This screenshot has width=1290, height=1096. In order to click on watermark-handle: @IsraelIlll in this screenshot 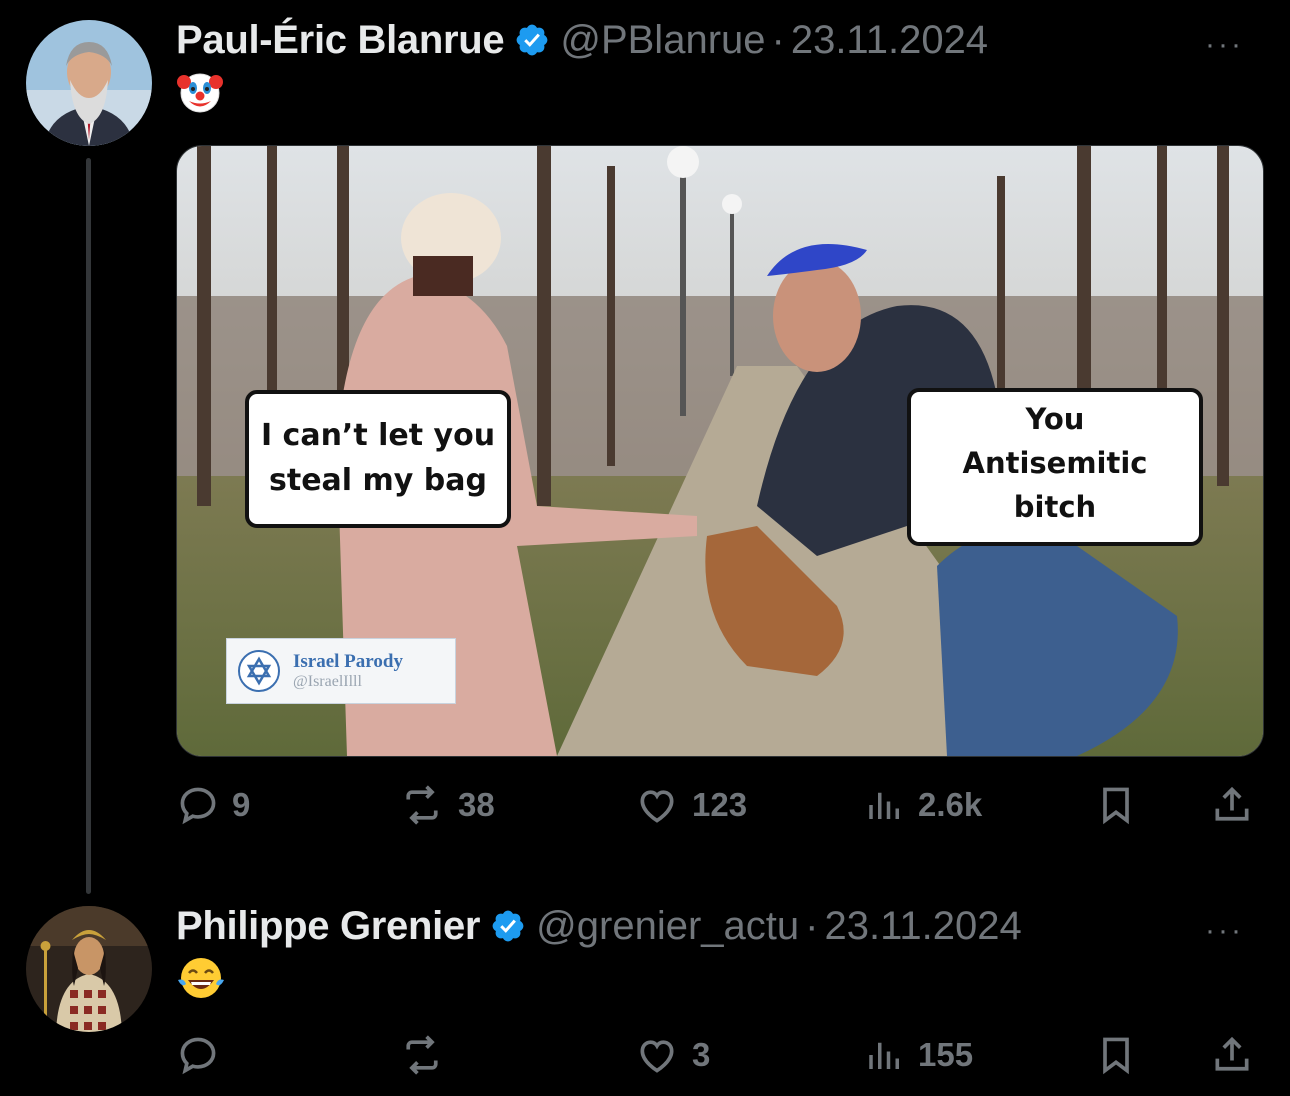, I will do `click(327, 681)`.